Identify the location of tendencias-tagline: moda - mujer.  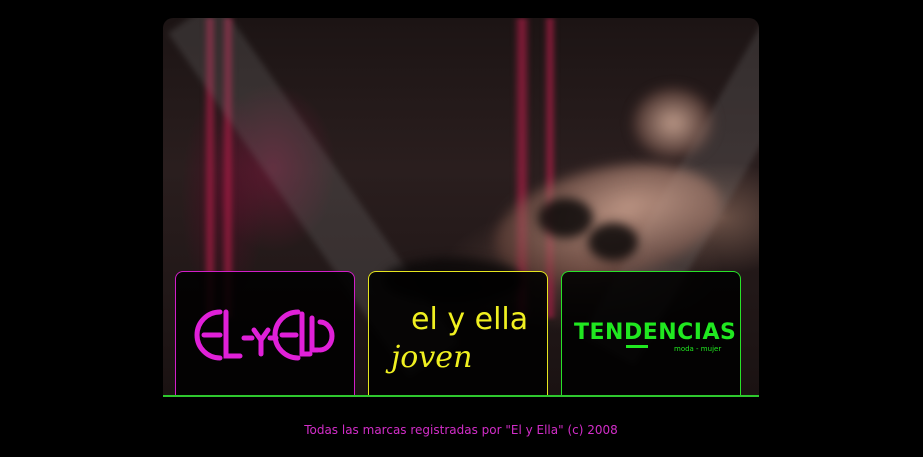
(697, 349).